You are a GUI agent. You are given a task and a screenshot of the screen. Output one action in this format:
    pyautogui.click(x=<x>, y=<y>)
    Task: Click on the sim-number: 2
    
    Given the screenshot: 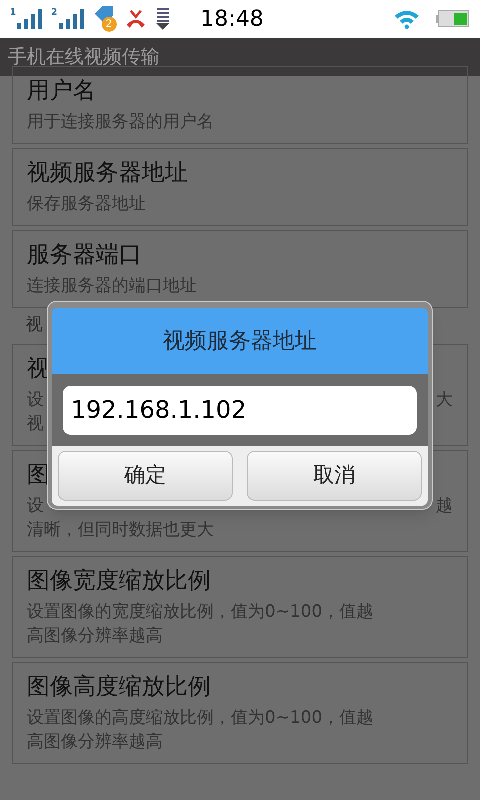 What is the action you would take?
    pyautogui.click(x=54, y=13)
    